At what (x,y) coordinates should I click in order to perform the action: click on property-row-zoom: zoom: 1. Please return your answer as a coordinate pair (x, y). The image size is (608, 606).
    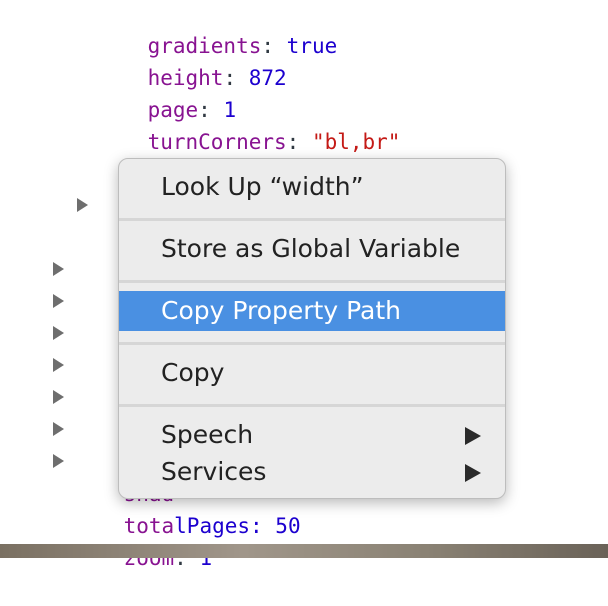
    Looking at the image, I should click on (143, 540).